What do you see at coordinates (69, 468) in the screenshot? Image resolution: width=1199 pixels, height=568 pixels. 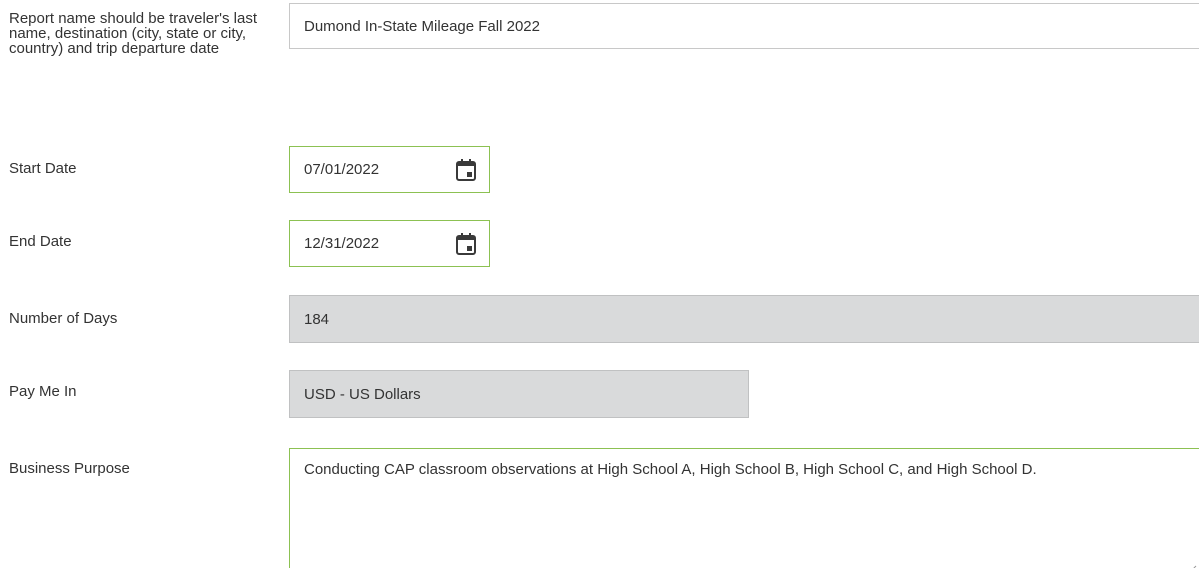 I see `business-purpose-label: Business Purpose` at bounding box center [69, 468].